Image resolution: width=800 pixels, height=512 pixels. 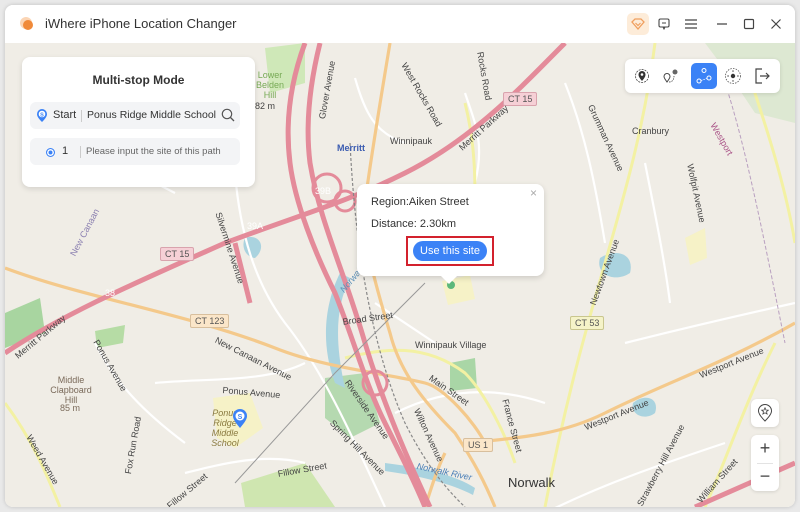 What do you see at coordinates (323, 191) in the screenshot?
I see `label-exit-398: 39B` at bounding box center [323, 191].